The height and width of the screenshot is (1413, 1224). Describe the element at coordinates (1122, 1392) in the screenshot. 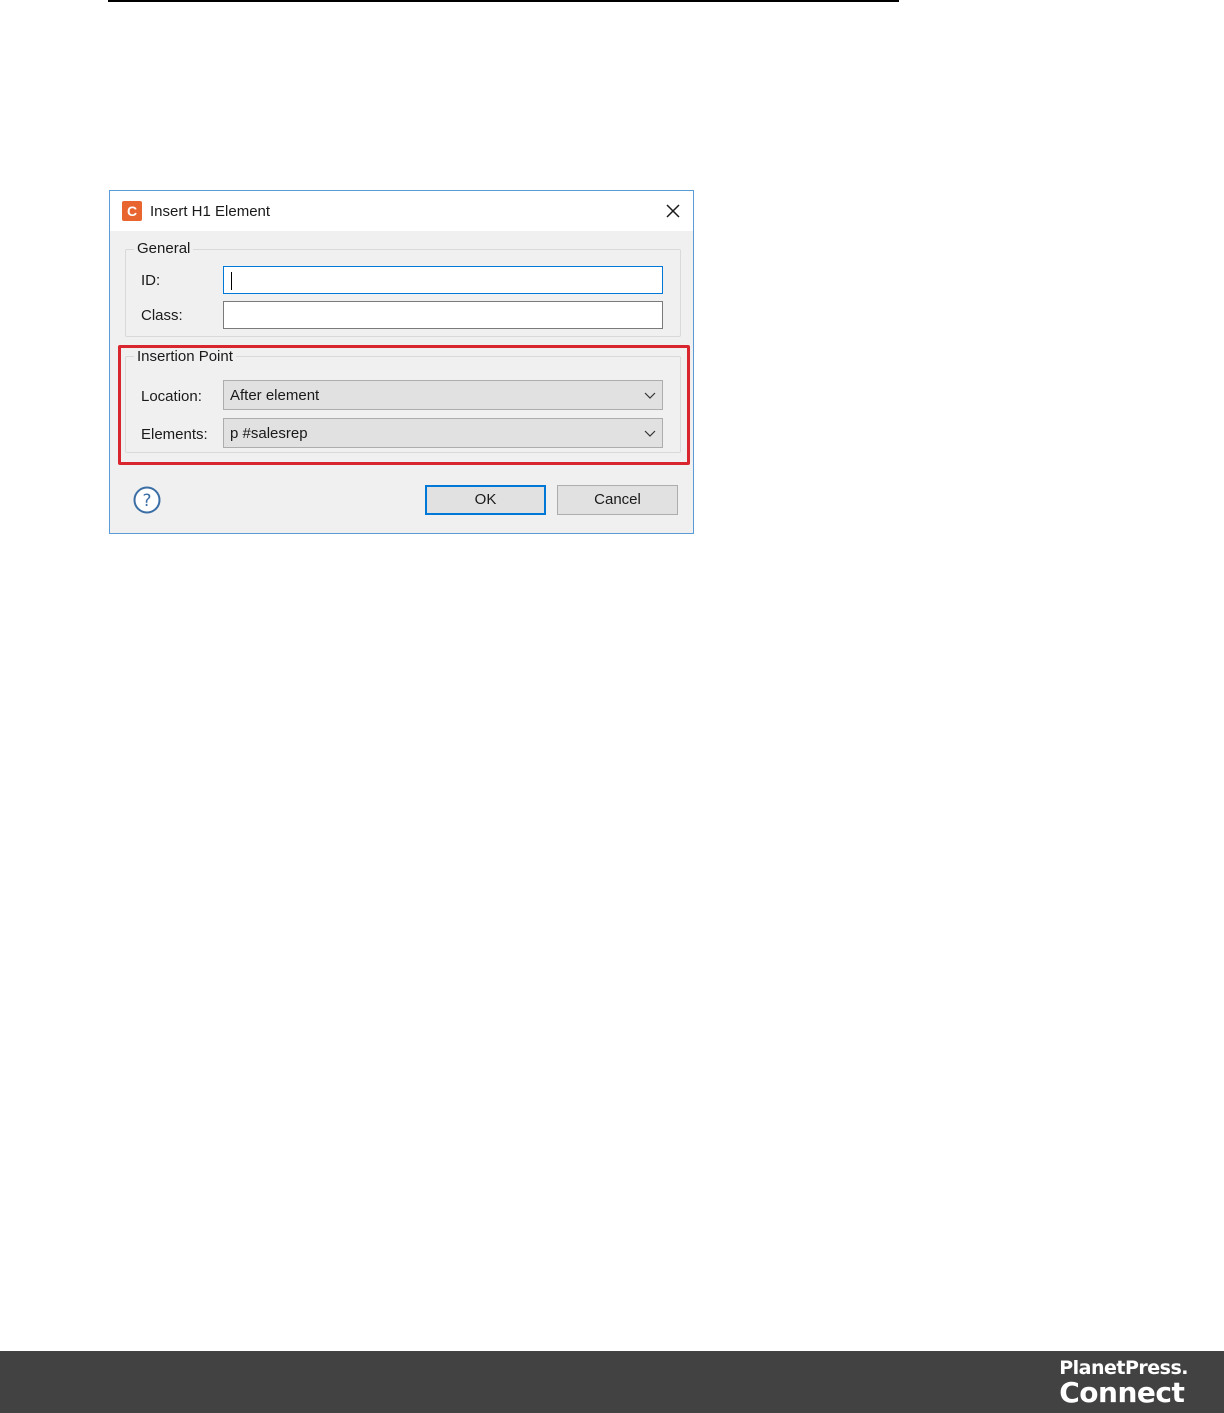

I see `brand-line2: Connect` at that location.